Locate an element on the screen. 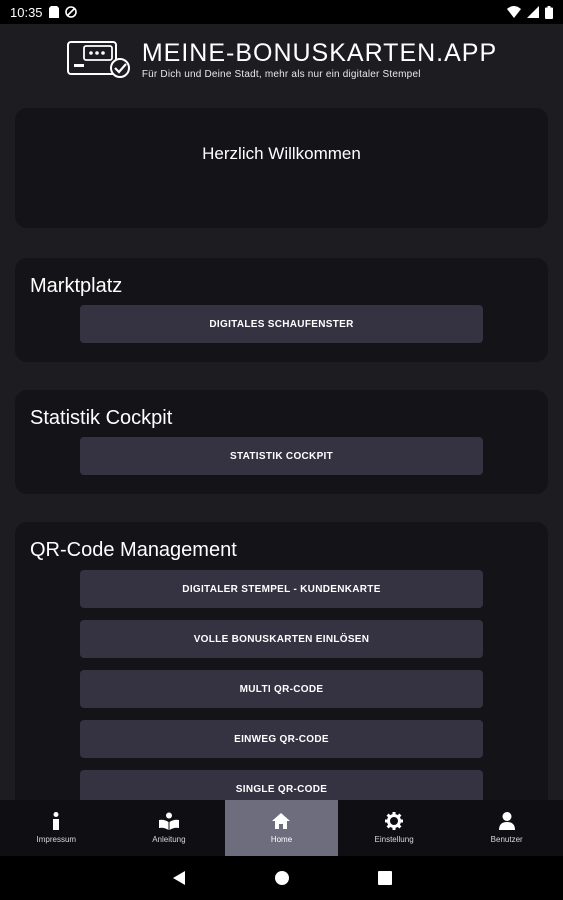 Image resolution: width=563 pixels, height=900 pixels. multi-qr-code-button: MULTI QR-CODE is located at coordinates (281, 689).